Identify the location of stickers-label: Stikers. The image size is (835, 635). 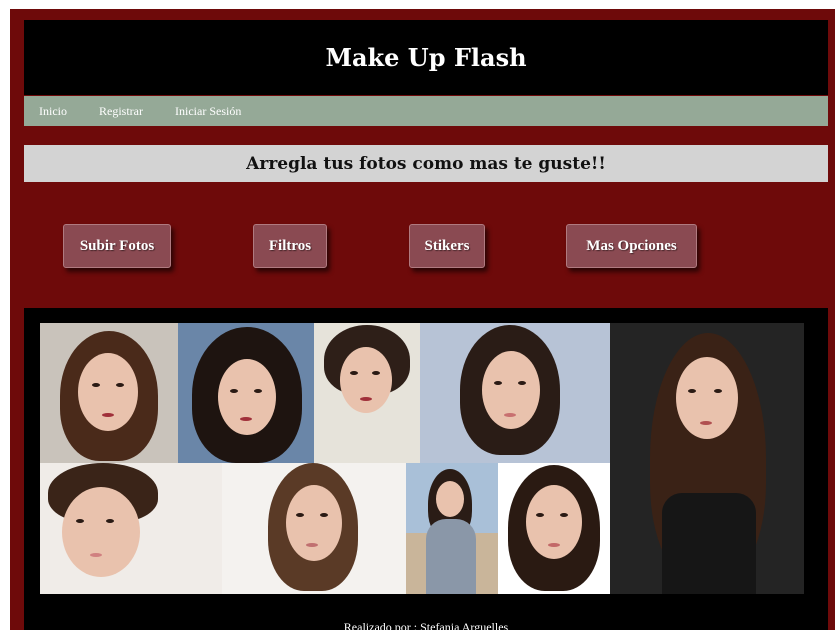
(447, 245).